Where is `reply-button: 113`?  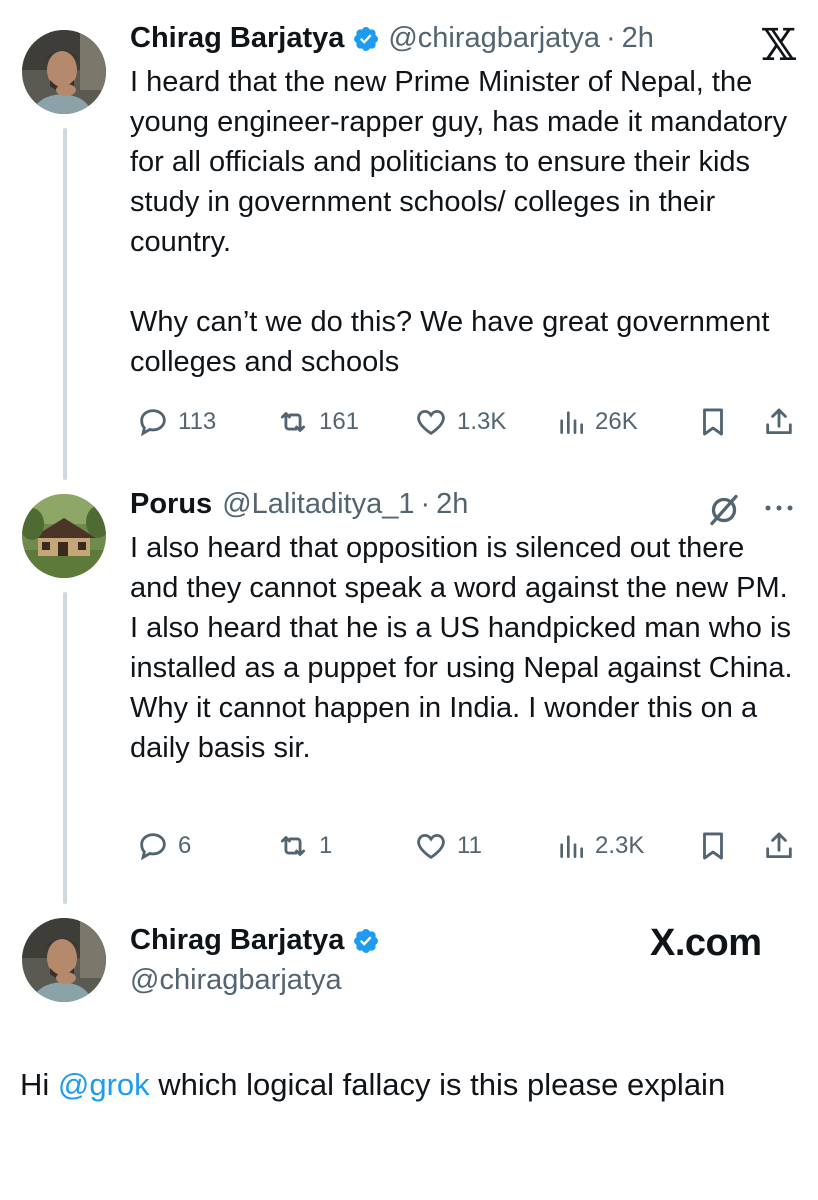
reply-button: 113 is located at coordinates (176, 422).